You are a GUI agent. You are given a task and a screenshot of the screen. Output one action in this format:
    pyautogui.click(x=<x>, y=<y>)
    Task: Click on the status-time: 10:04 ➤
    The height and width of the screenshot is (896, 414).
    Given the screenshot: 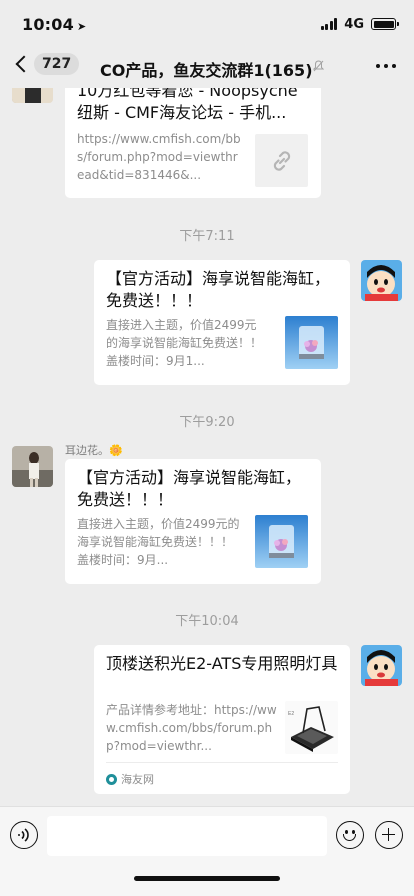 What is the action you would take?
    pyautogui.click(x=54, y=24)
    